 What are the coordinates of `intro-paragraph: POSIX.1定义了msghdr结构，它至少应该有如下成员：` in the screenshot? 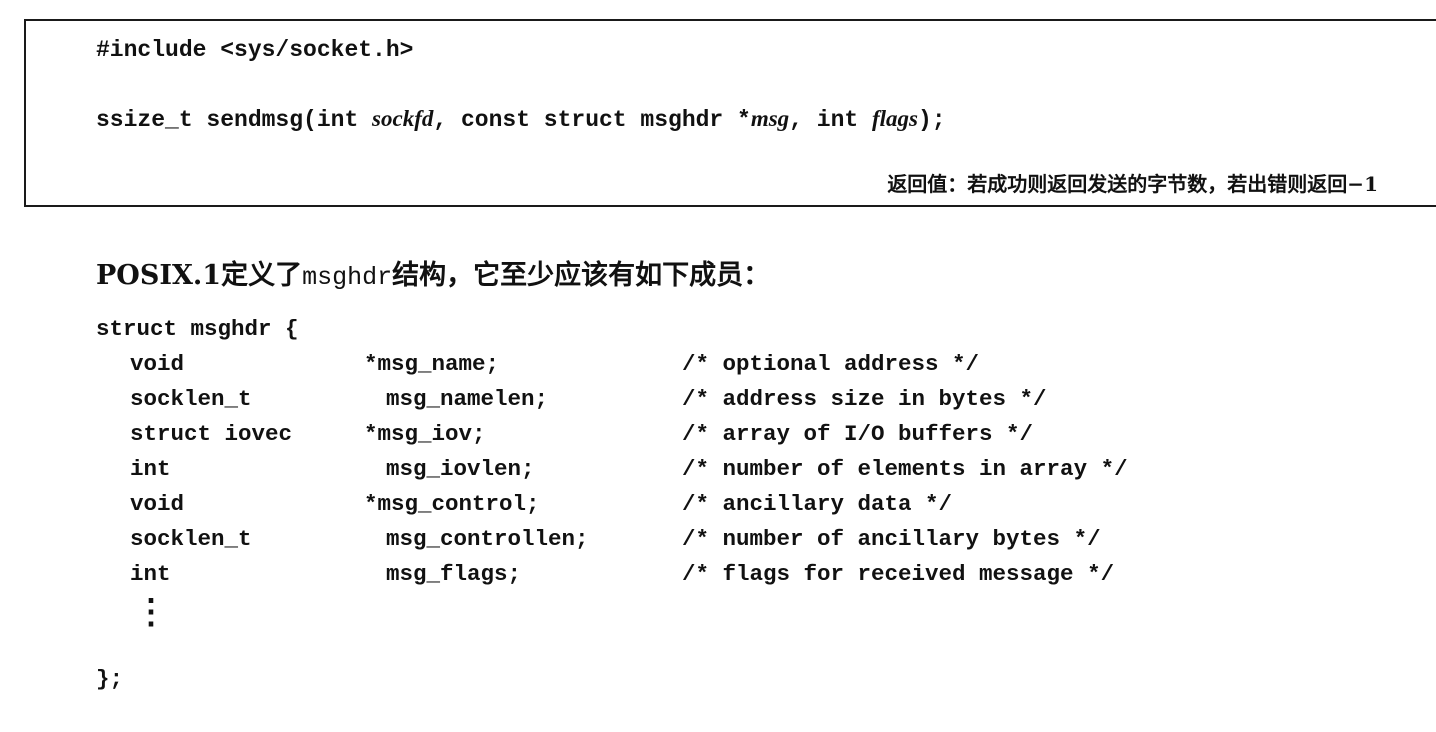 It's located at (433, 272).